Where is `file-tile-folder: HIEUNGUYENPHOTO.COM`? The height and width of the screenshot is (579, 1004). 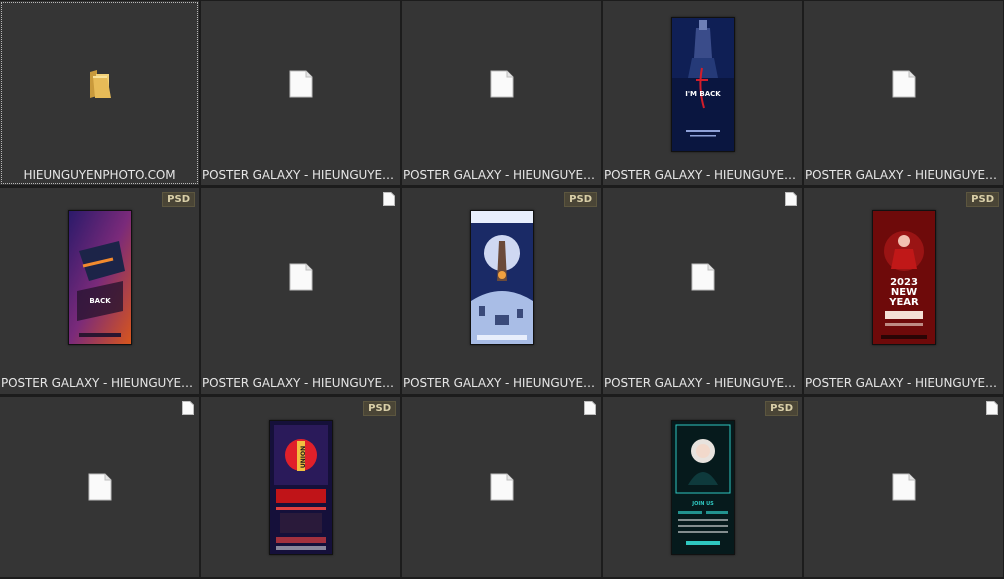 file-tile-folder: HIEUNGUYENPHOTO.COM is located at coordinates (99, 93).